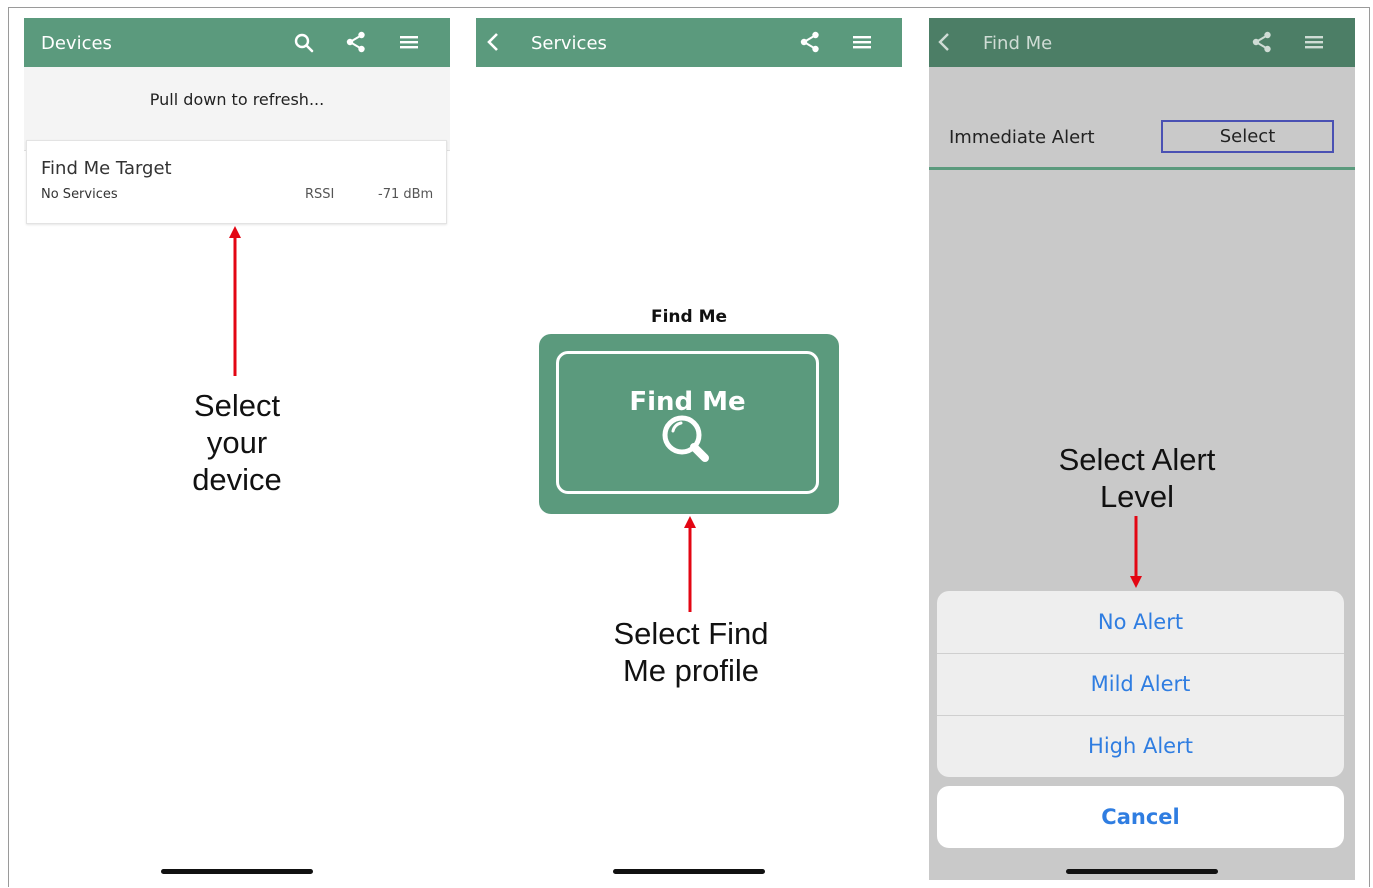  I want to click on annotation-select-alert-level: Select Alert Level, so click(1137, 478).